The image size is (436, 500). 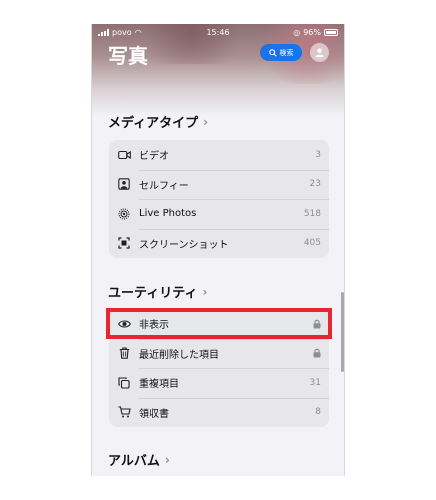 I want to click on list-item-label: スクリーンショット, so click(x=184, y=245).